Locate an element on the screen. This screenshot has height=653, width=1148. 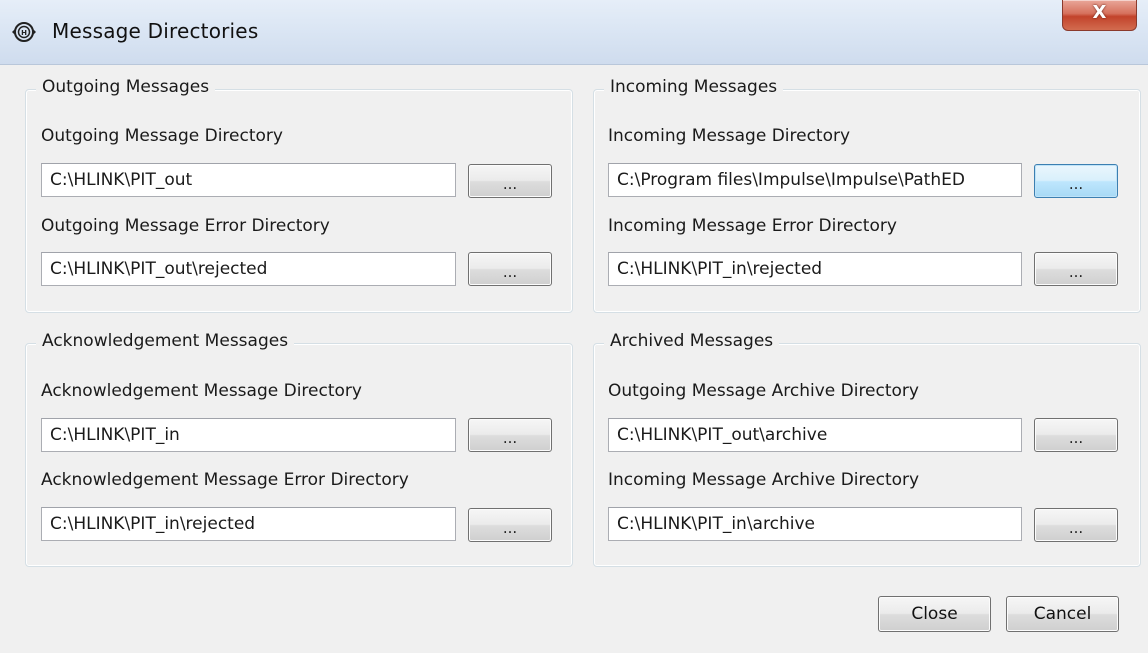
incoming-messages-legend: Incoming Messages is located at coordinates (694, 87).